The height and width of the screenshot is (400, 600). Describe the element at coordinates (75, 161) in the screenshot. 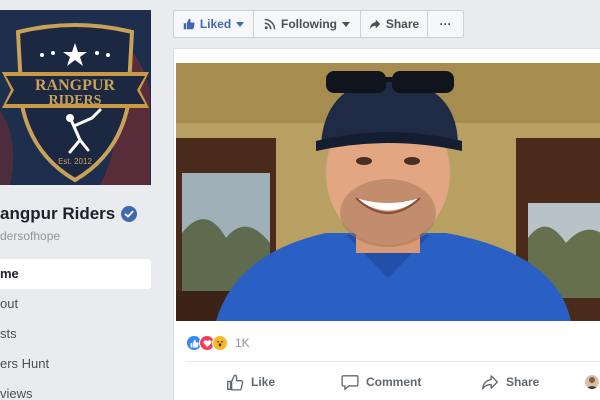

I see `logo-est-text: Est. 2012` at that location.